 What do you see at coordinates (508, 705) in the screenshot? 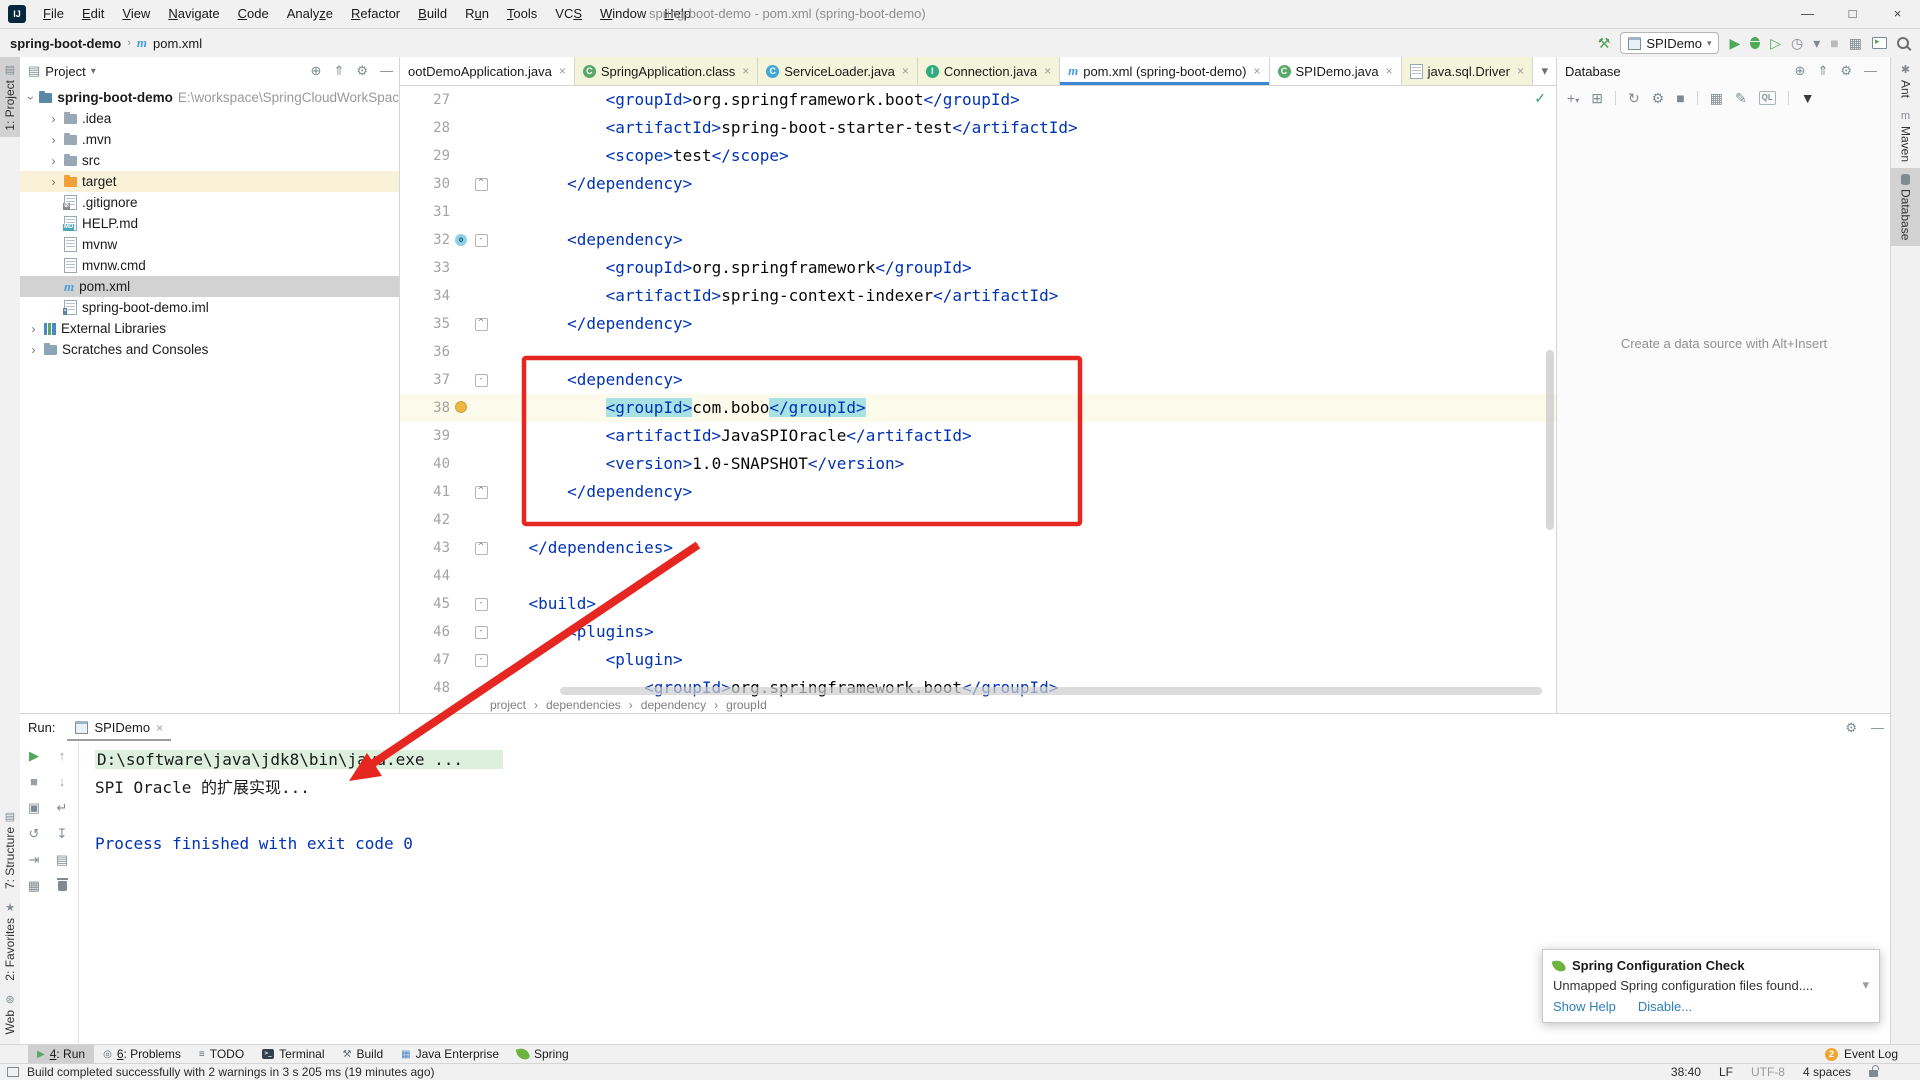
I see `breadcrumb-project: project` at bounding box center [508, 705].